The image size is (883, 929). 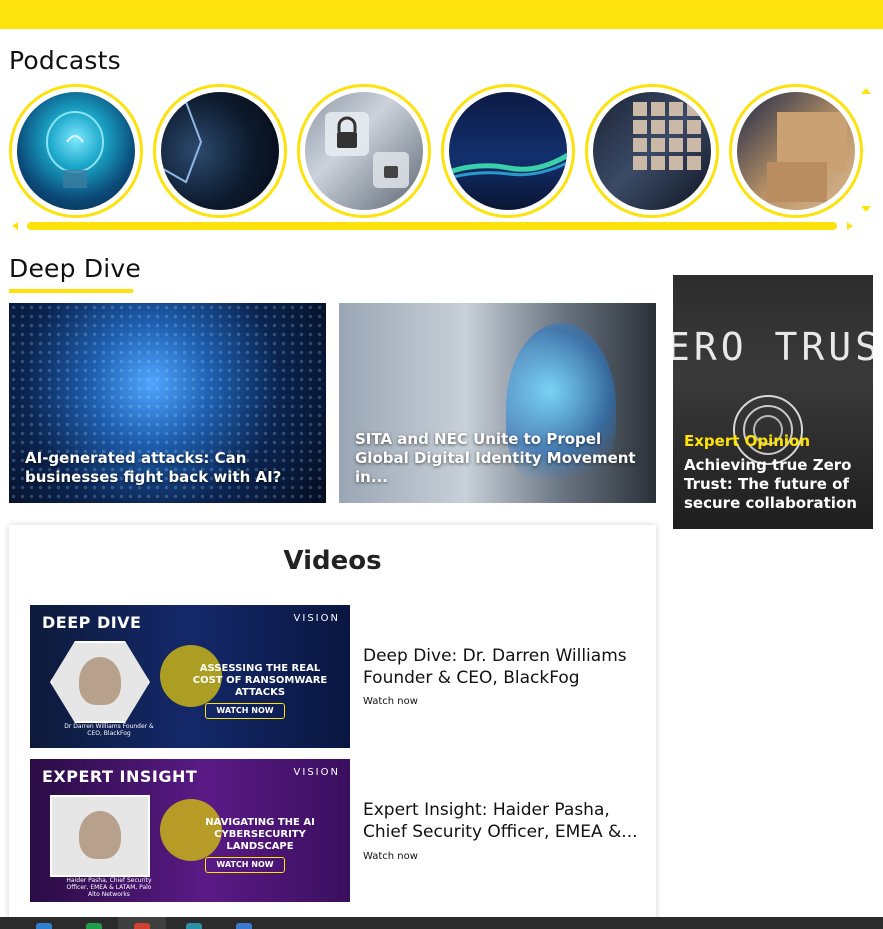 I want to click on videos-heading: Videos, so click(x=332, y=561).